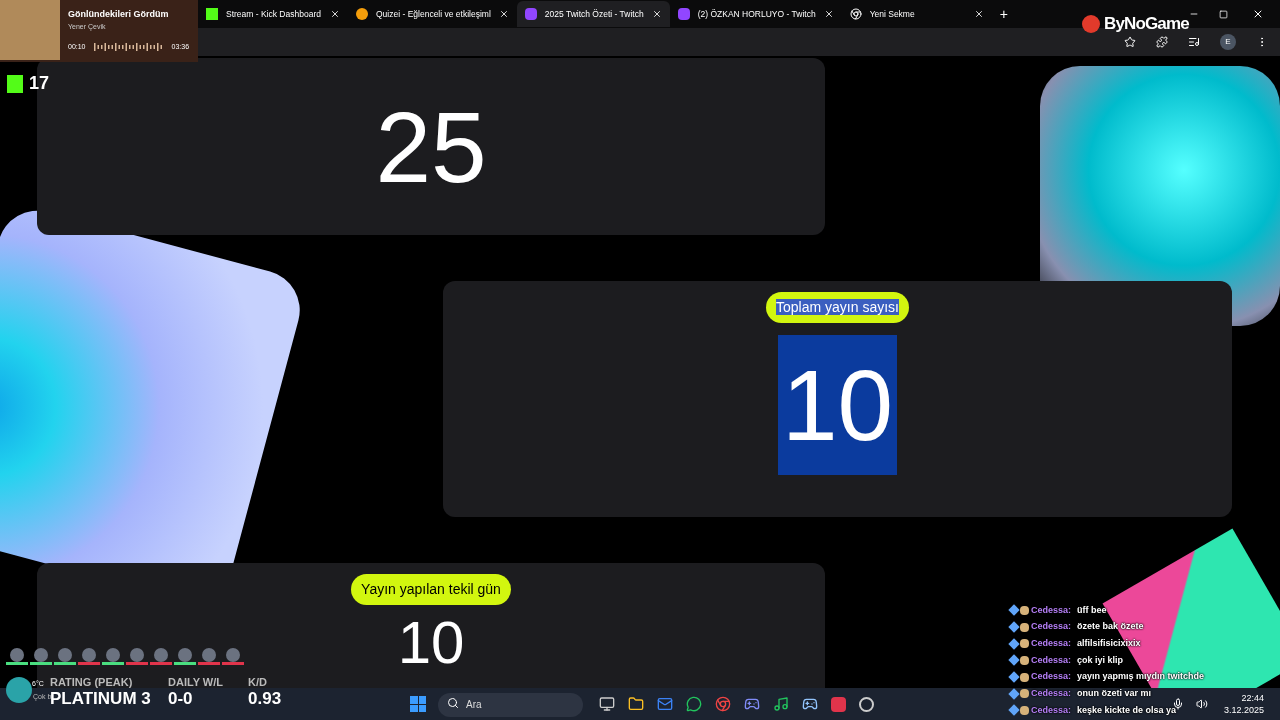 This screenshot has width=1280, height=720. Describe the element at coordinates (1252, 698) in the screenshot. I see `clock-time: 22:44` at that location.